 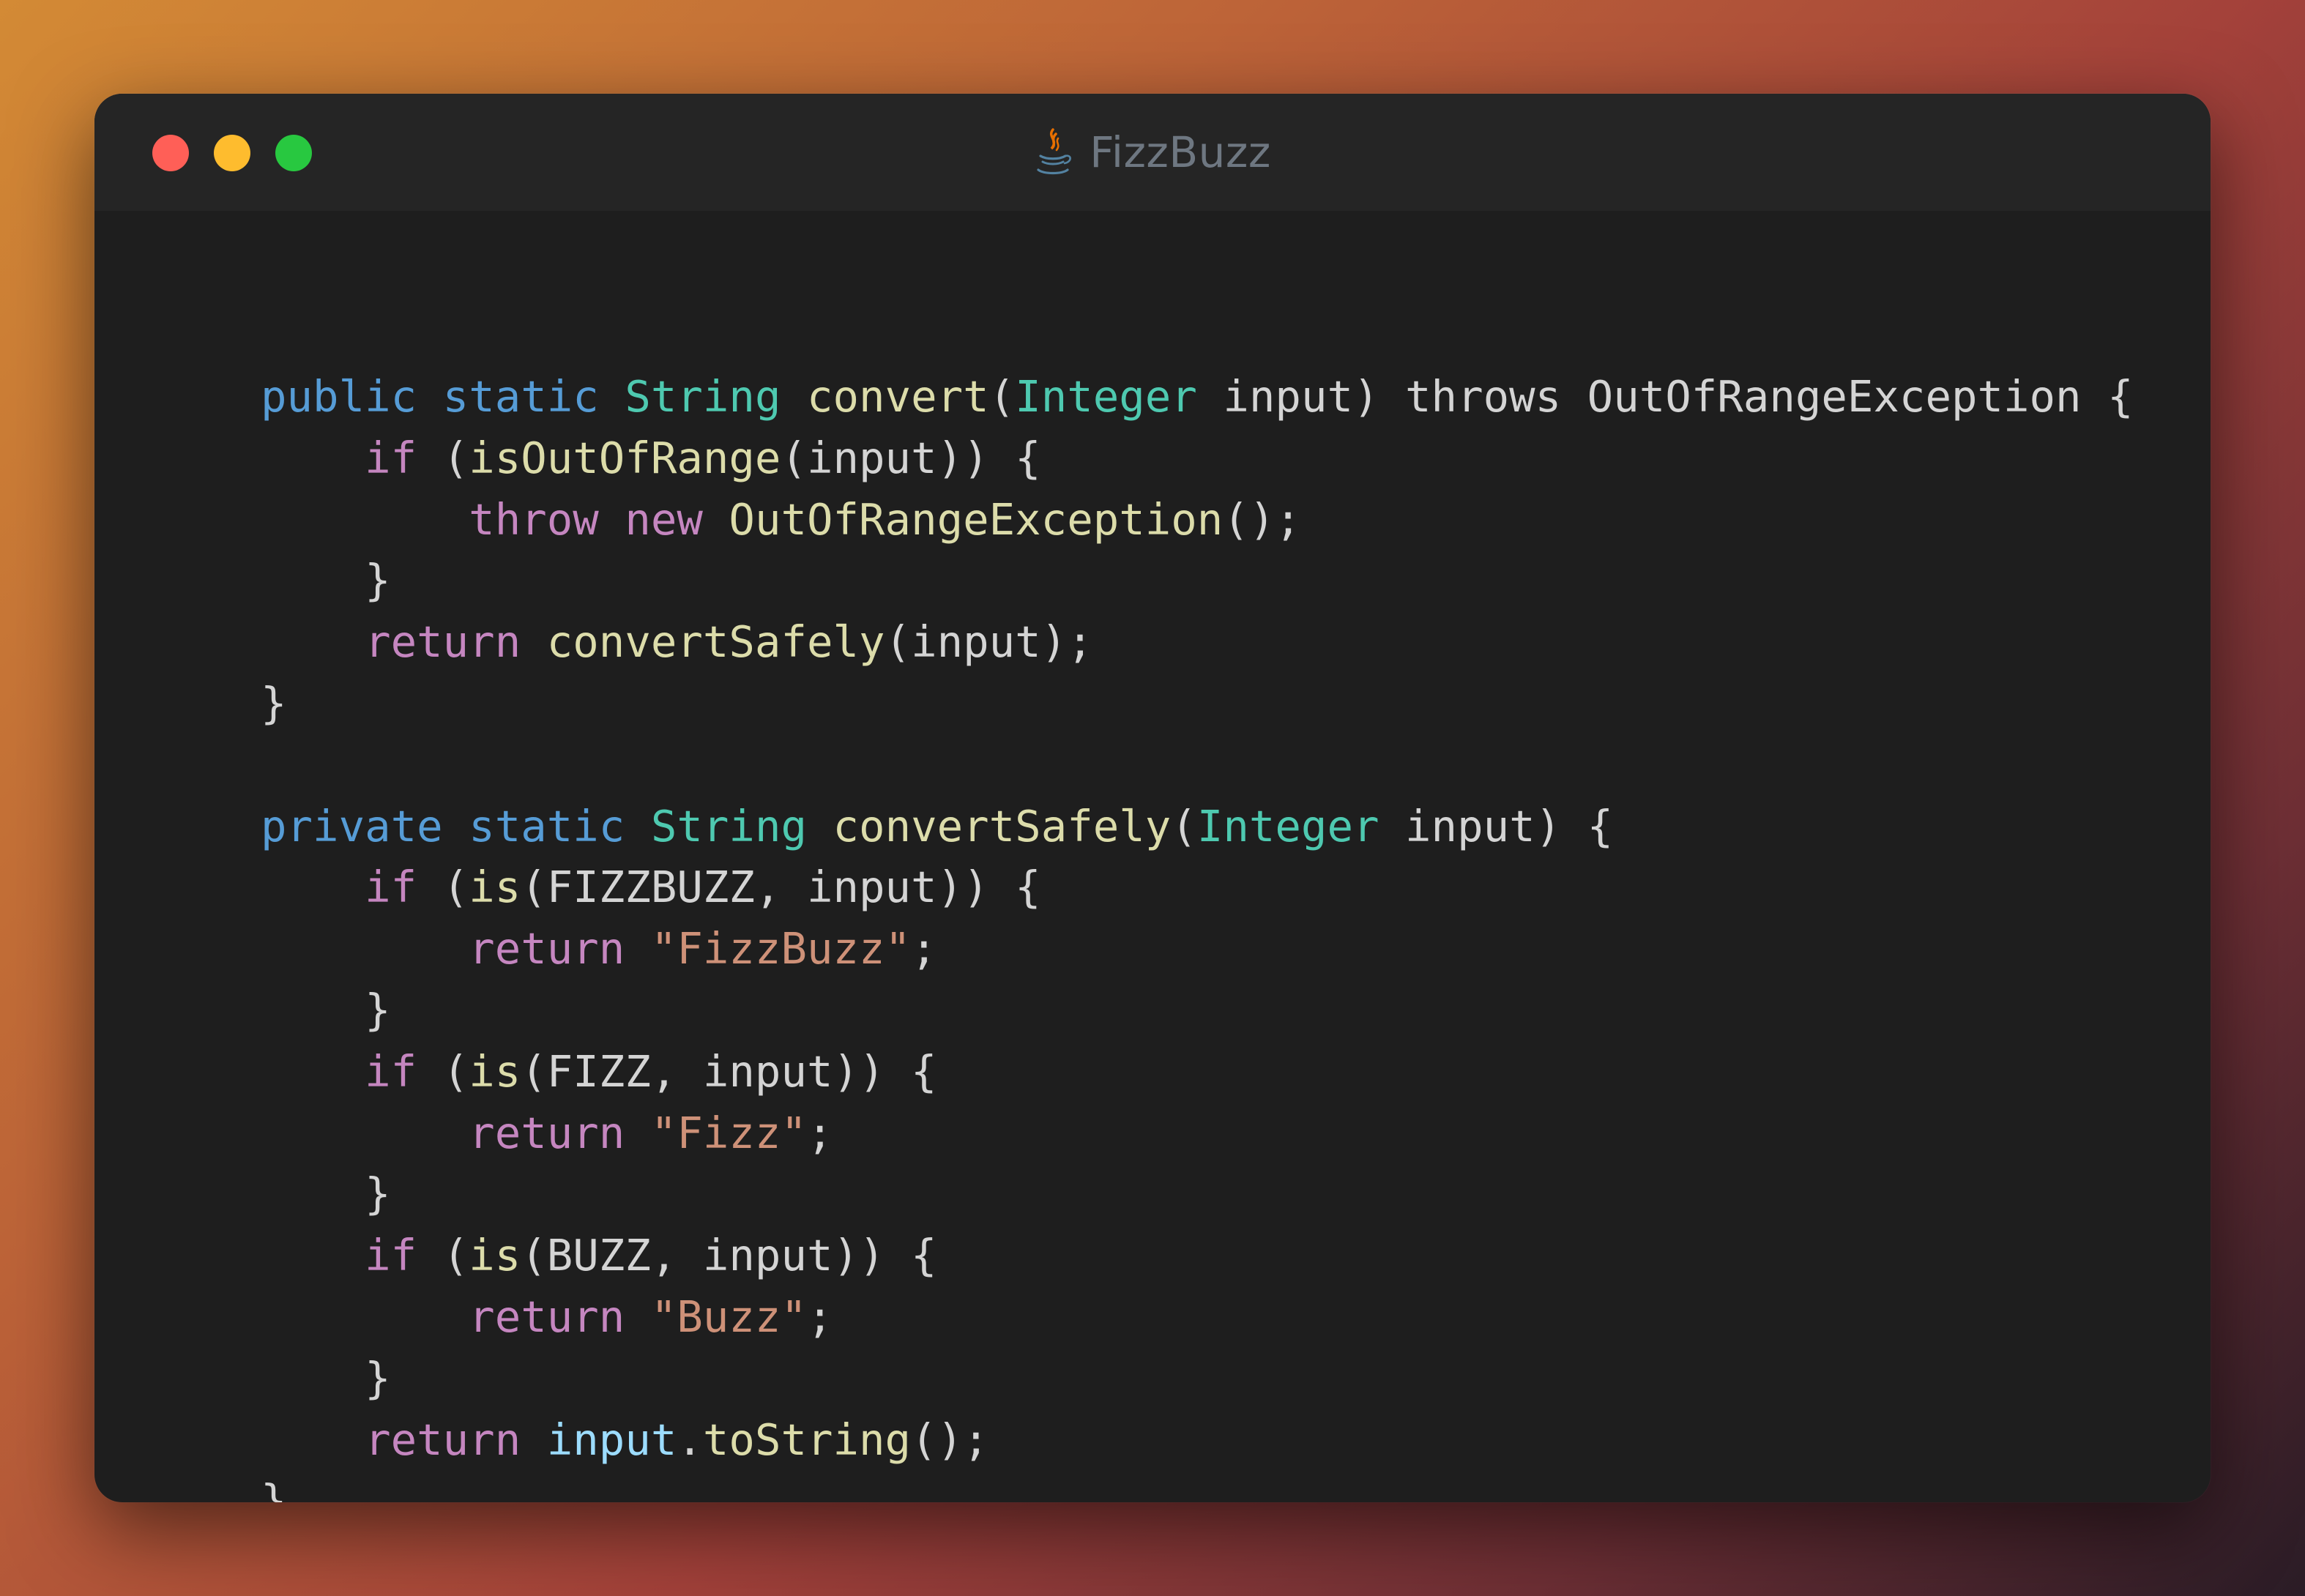 I want to click on code-line: throw new OutOfRangeException();, so click(x=1197, y=520).